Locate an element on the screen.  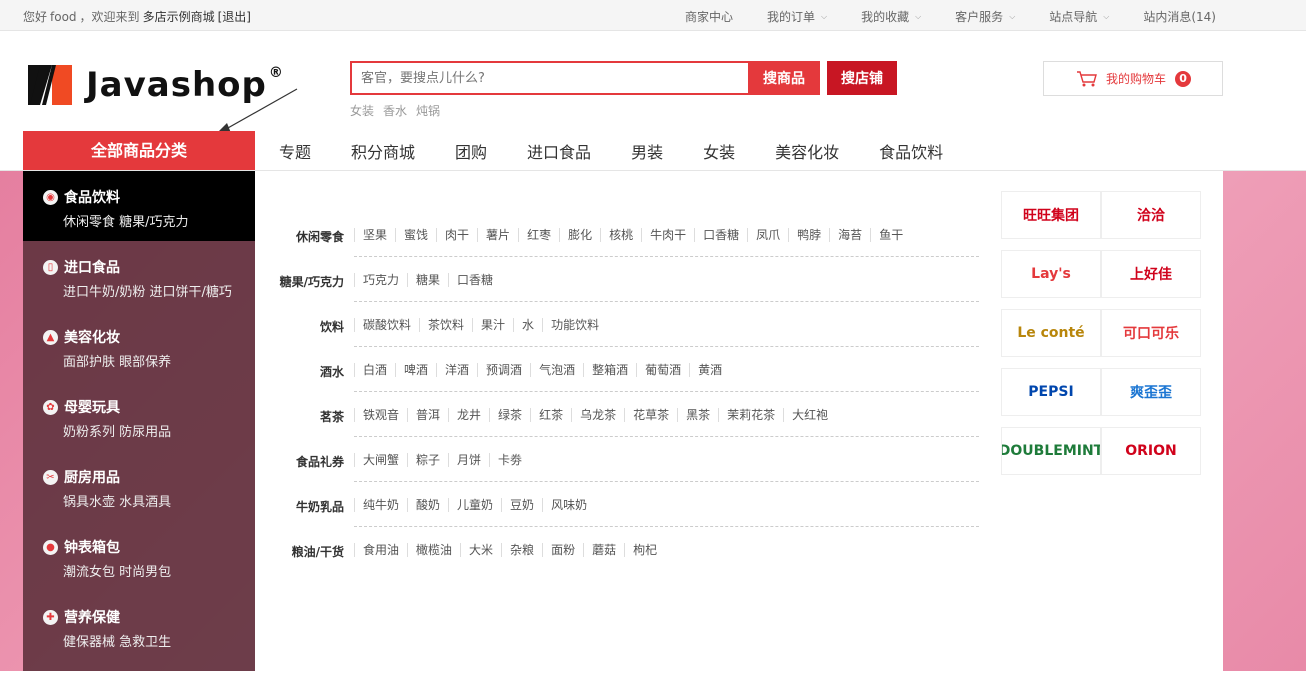
search-input is located at coordinates (549, 78).